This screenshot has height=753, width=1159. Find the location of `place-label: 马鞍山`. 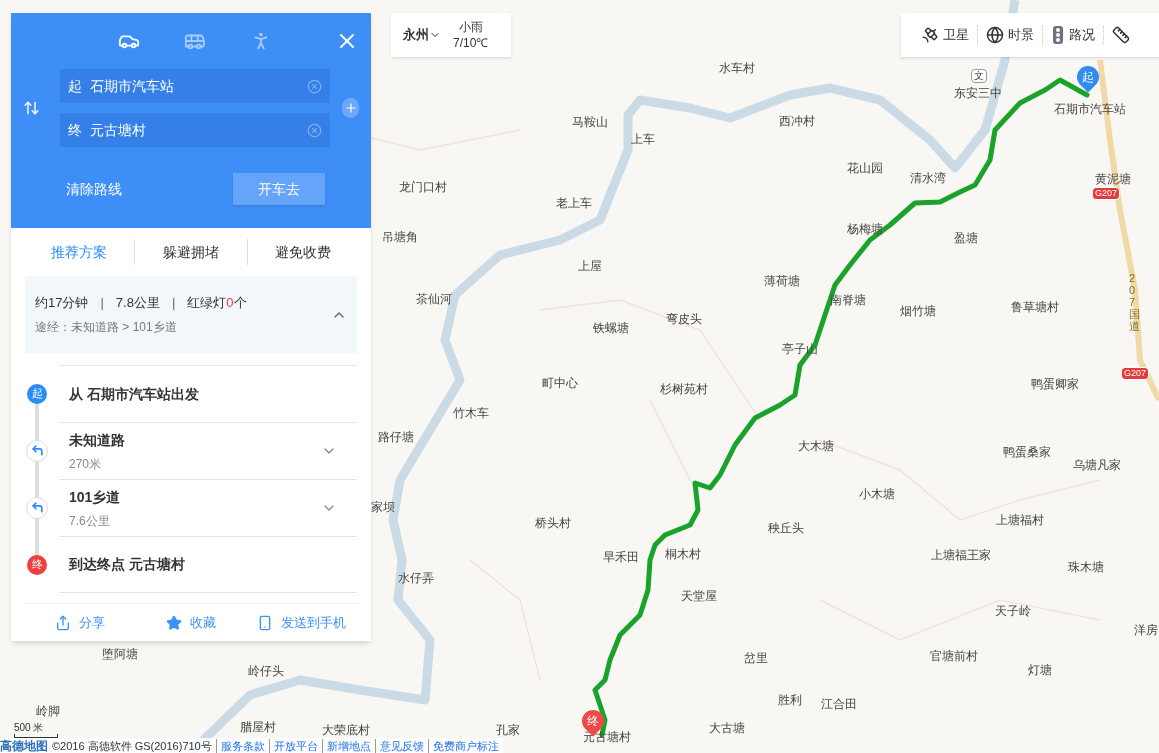

place-label: 马鞍山 is located at coordinates (590, 122).